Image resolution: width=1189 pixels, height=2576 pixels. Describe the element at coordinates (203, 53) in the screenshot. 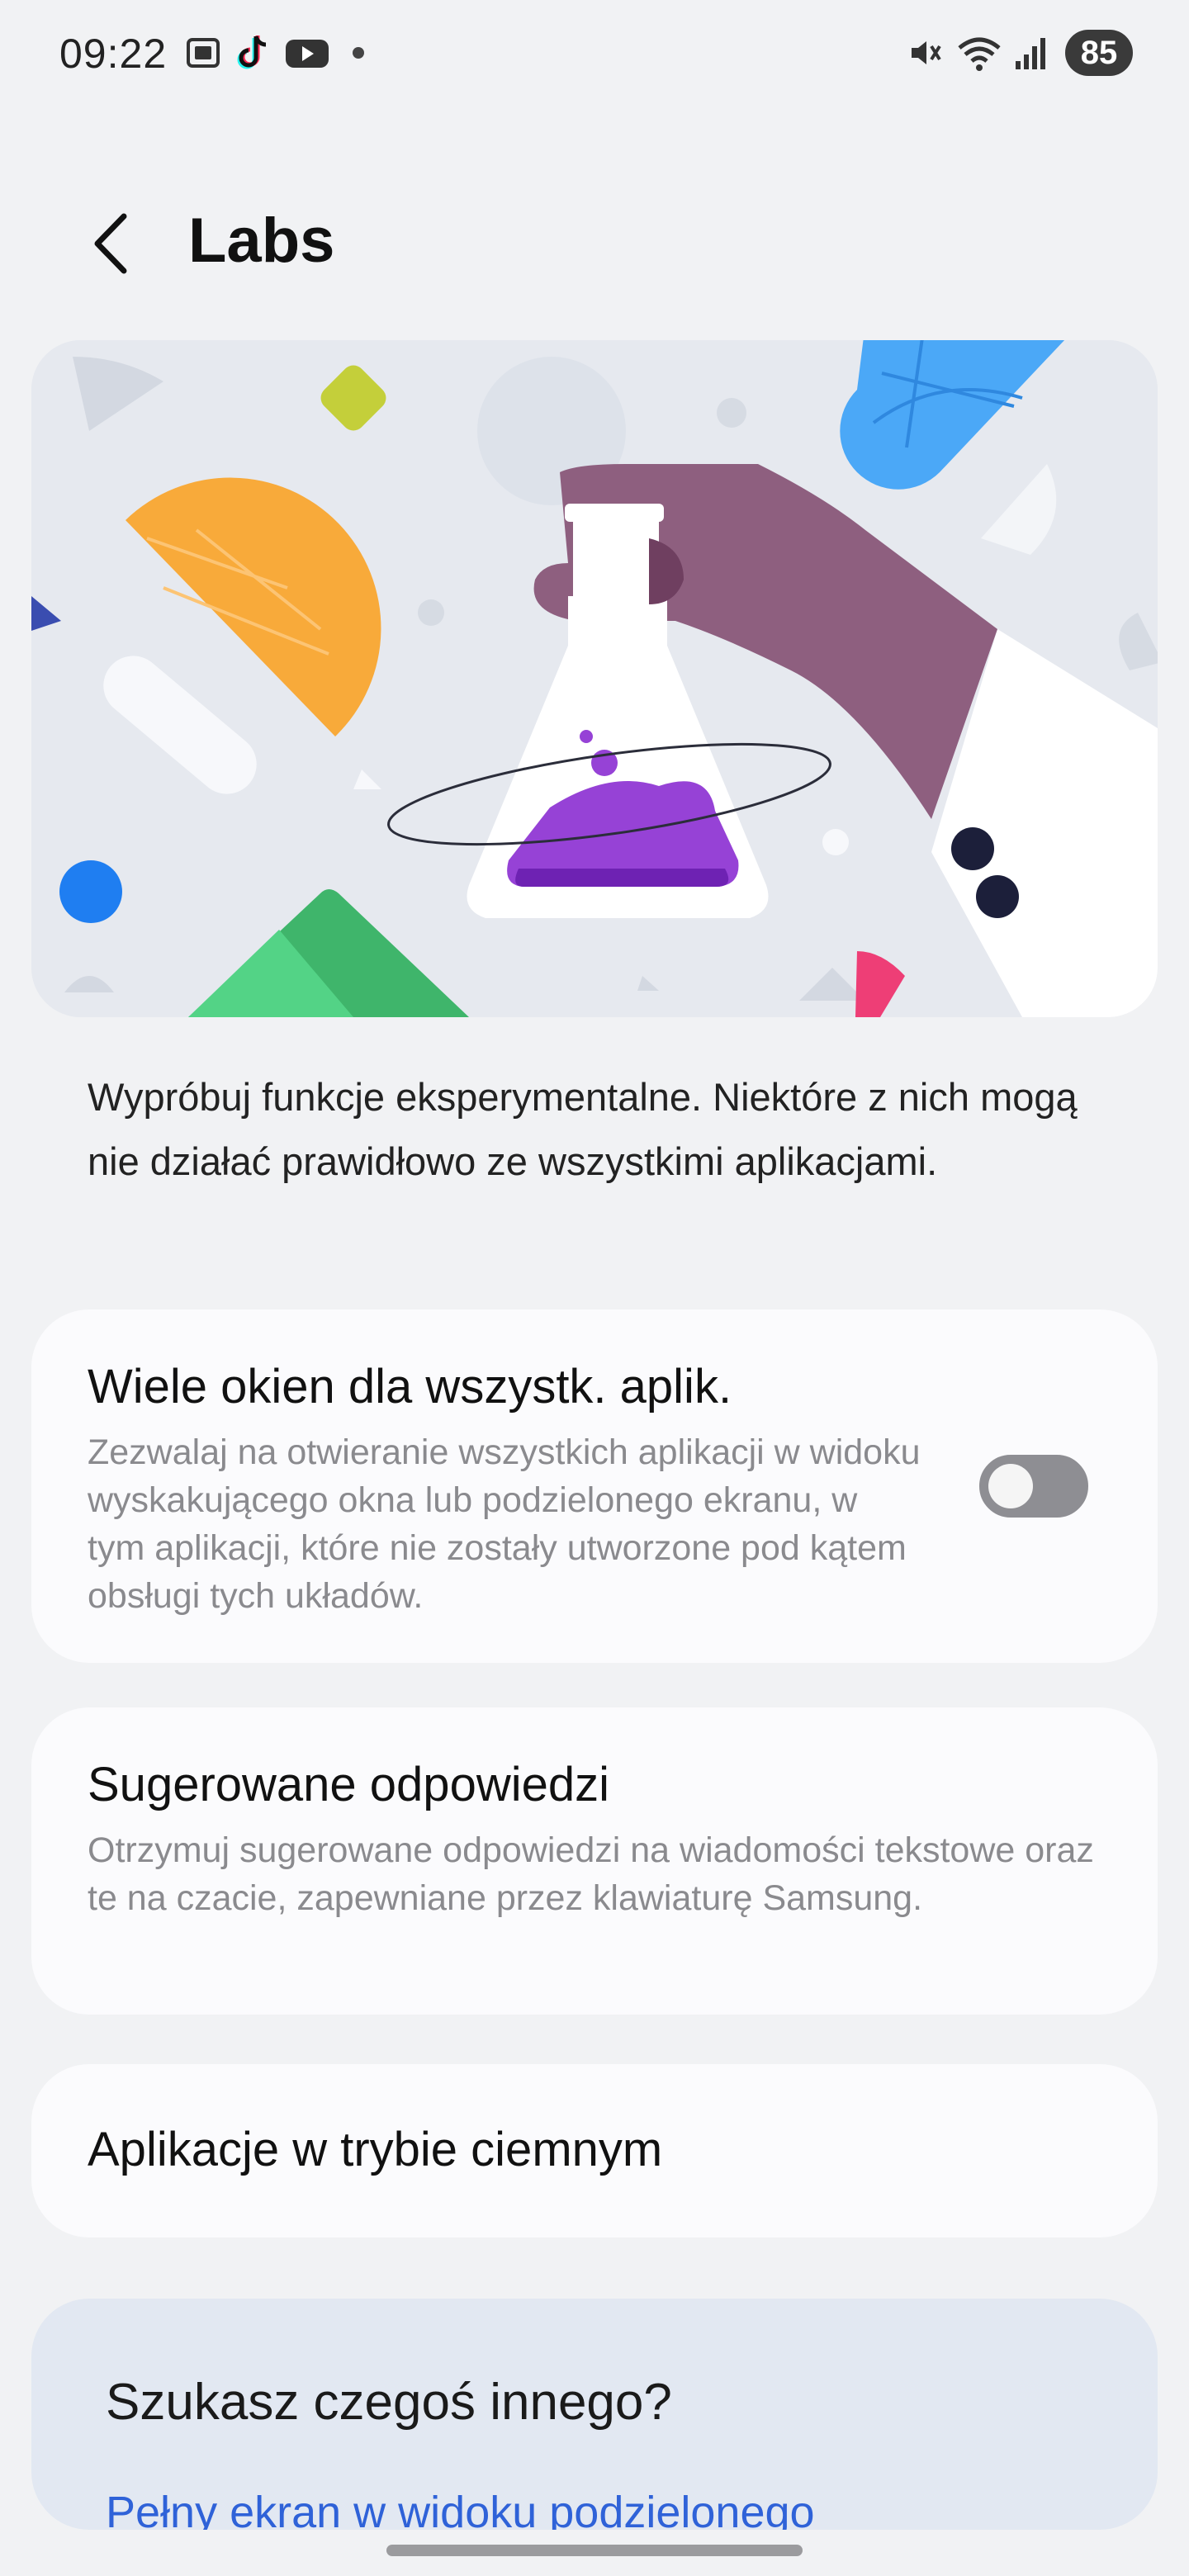

I see `screenshot-icon` at that location.